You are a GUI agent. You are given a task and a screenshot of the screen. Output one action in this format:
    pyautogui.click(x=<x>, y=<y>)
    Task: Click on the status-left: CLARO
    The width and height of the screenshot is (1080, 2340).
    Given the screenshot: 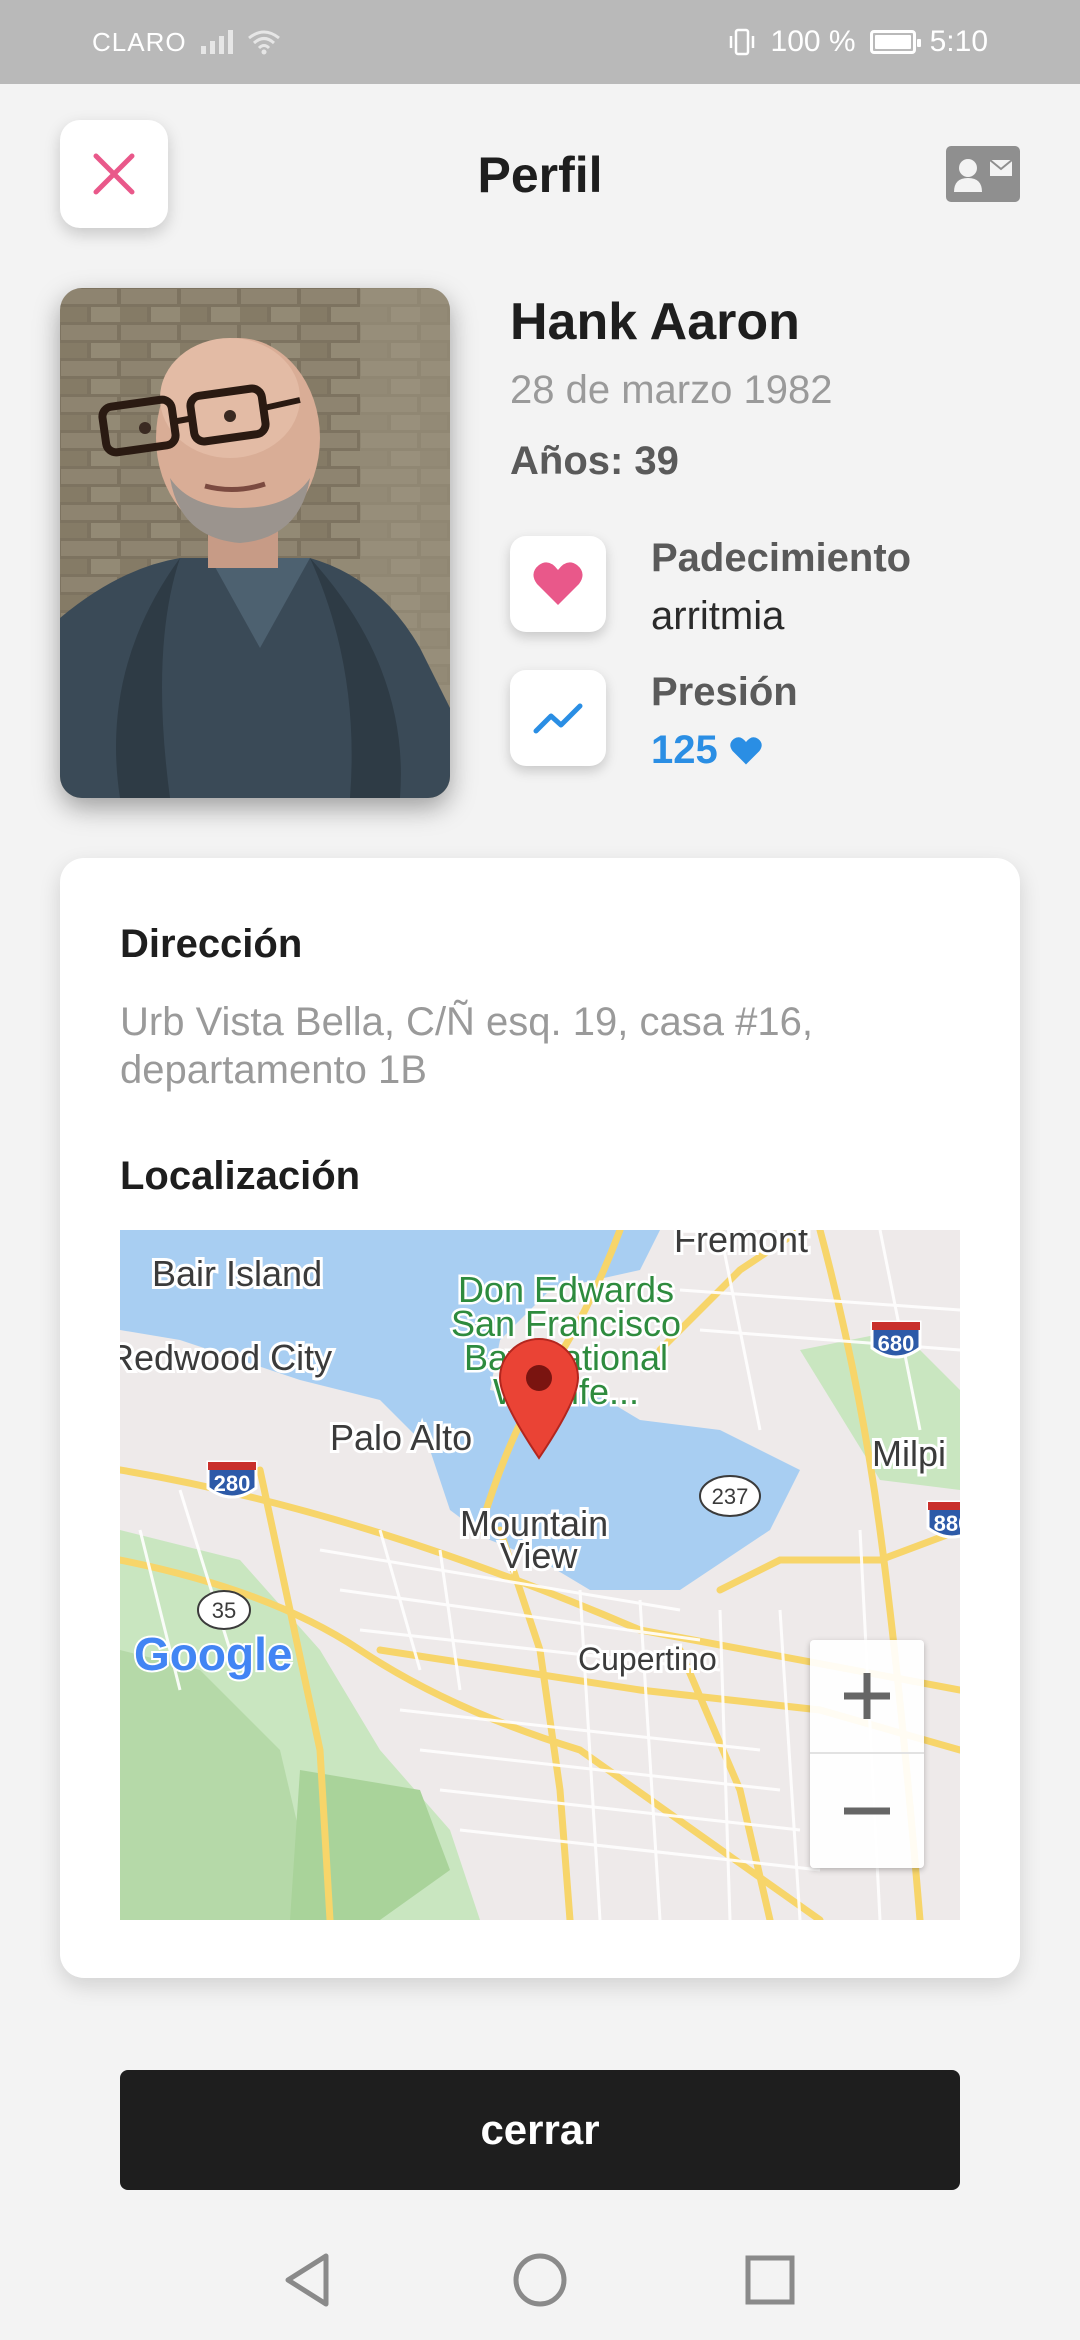 What is the action you would take?
    pyautogui.click(x=186, y=42)
    